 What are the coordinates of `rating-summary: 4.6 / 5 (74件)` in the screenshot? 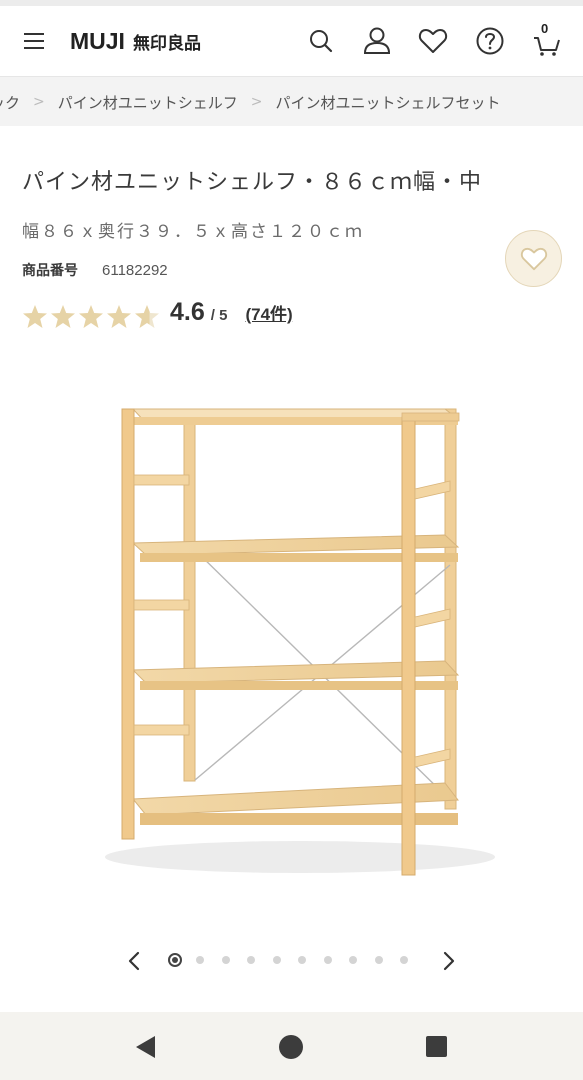 It's located at (157, 316).